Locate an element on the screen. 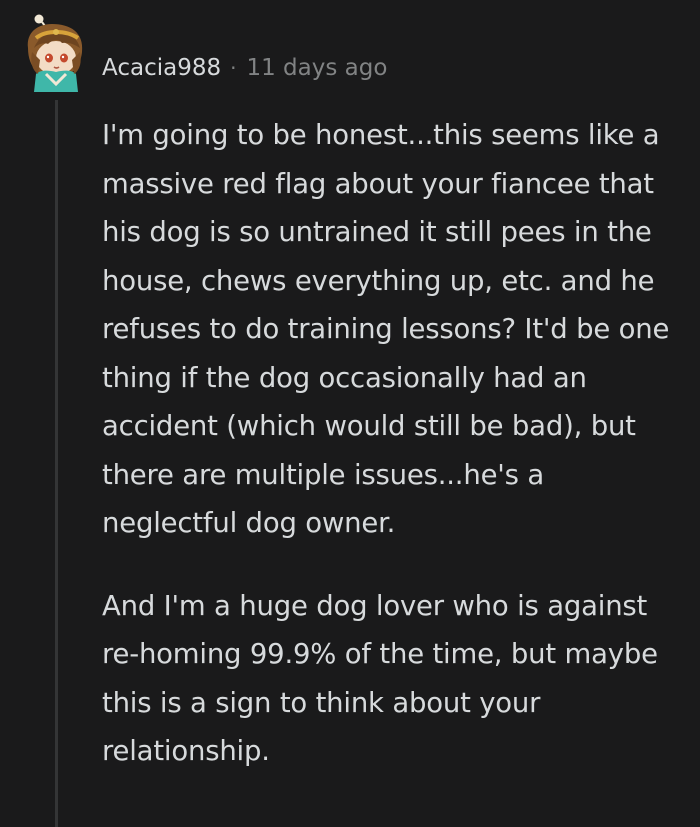 The width and height of the screenshot is (700, 827). thread-line is located at coordinates (56, 463).